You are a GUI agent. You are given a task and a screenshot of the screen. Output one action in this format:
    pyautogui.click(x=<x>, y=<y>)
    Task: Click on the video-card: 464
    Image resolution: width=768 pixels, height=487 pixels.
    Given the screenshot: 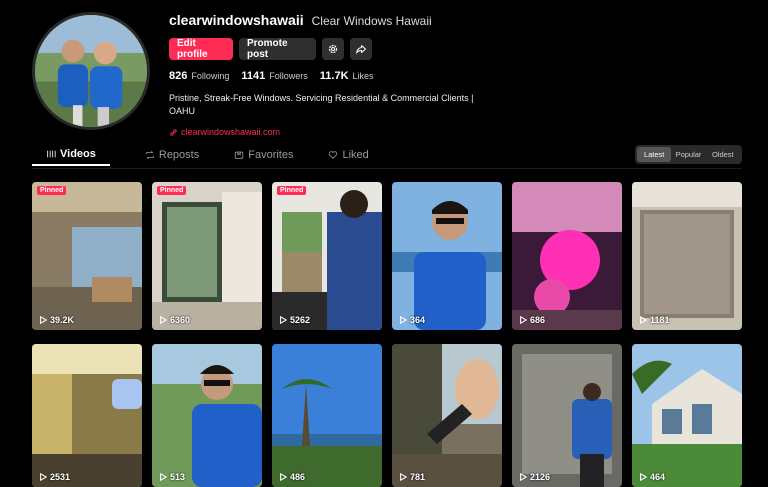 What is the action you would take?
    pyautogui.click(x=687, y=415)
    